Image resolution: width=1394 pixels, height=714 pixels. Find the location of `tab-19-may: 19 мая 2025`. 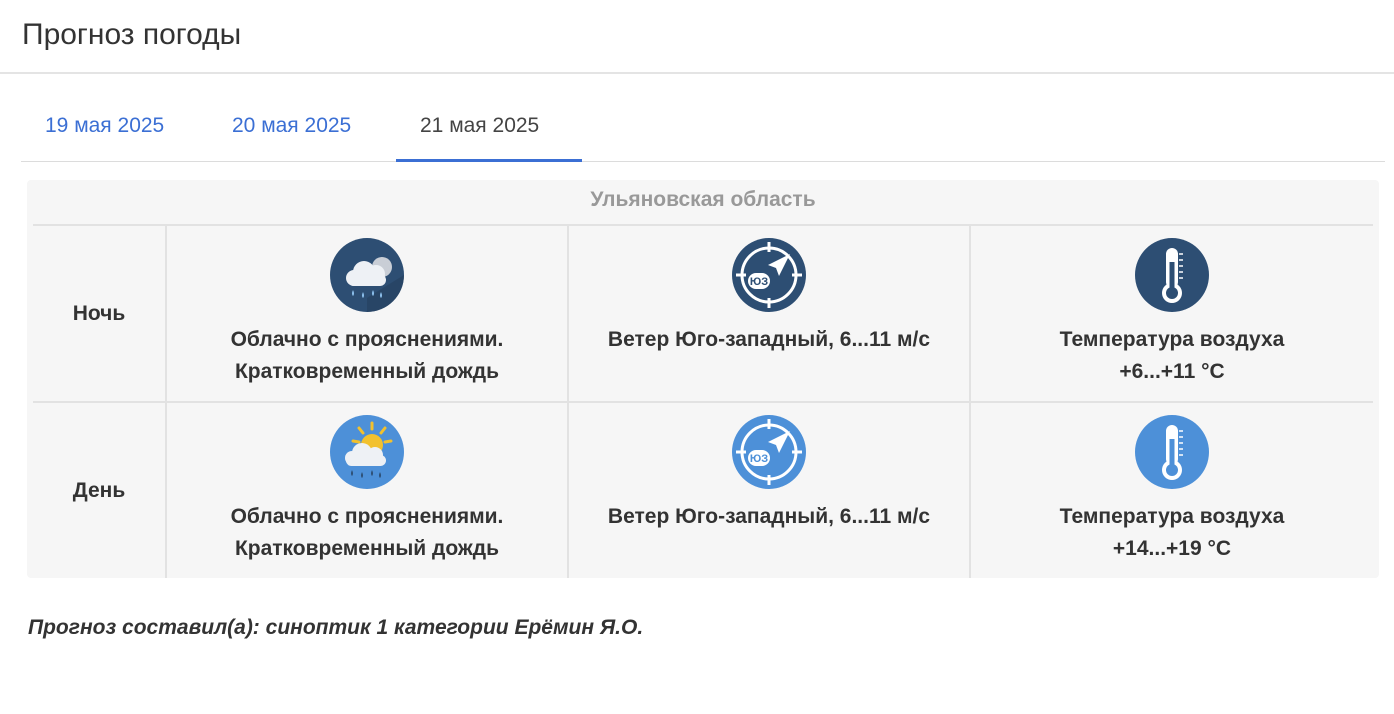

tab-19-may: 19 мая 2025 is located at coordinates (114, 130).